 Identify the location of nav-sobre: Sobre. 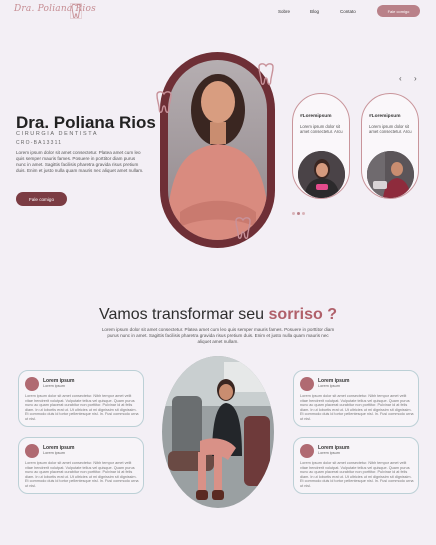
(284, 11).